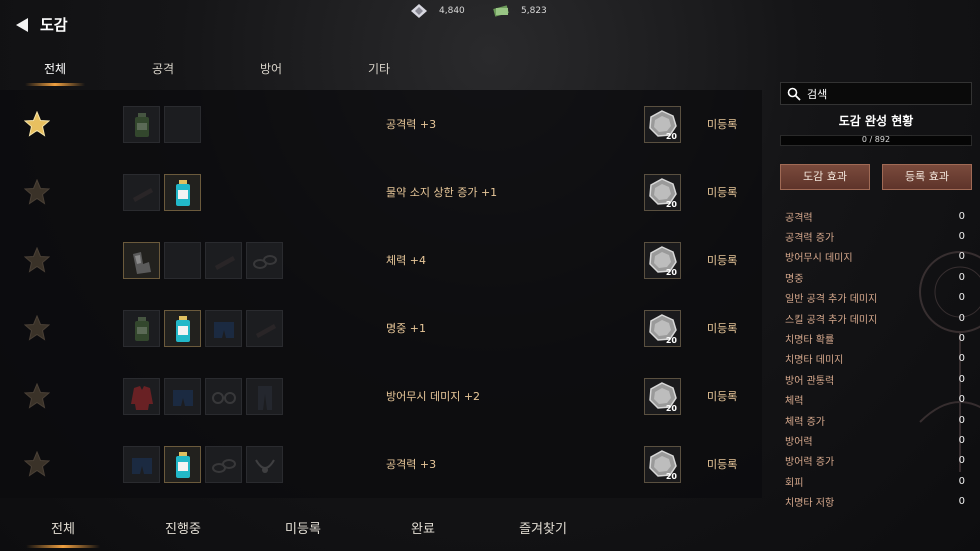  Describe the element at coordinates (799, 218) in the screenshot. I see `stat-label: 공격력` at that location.